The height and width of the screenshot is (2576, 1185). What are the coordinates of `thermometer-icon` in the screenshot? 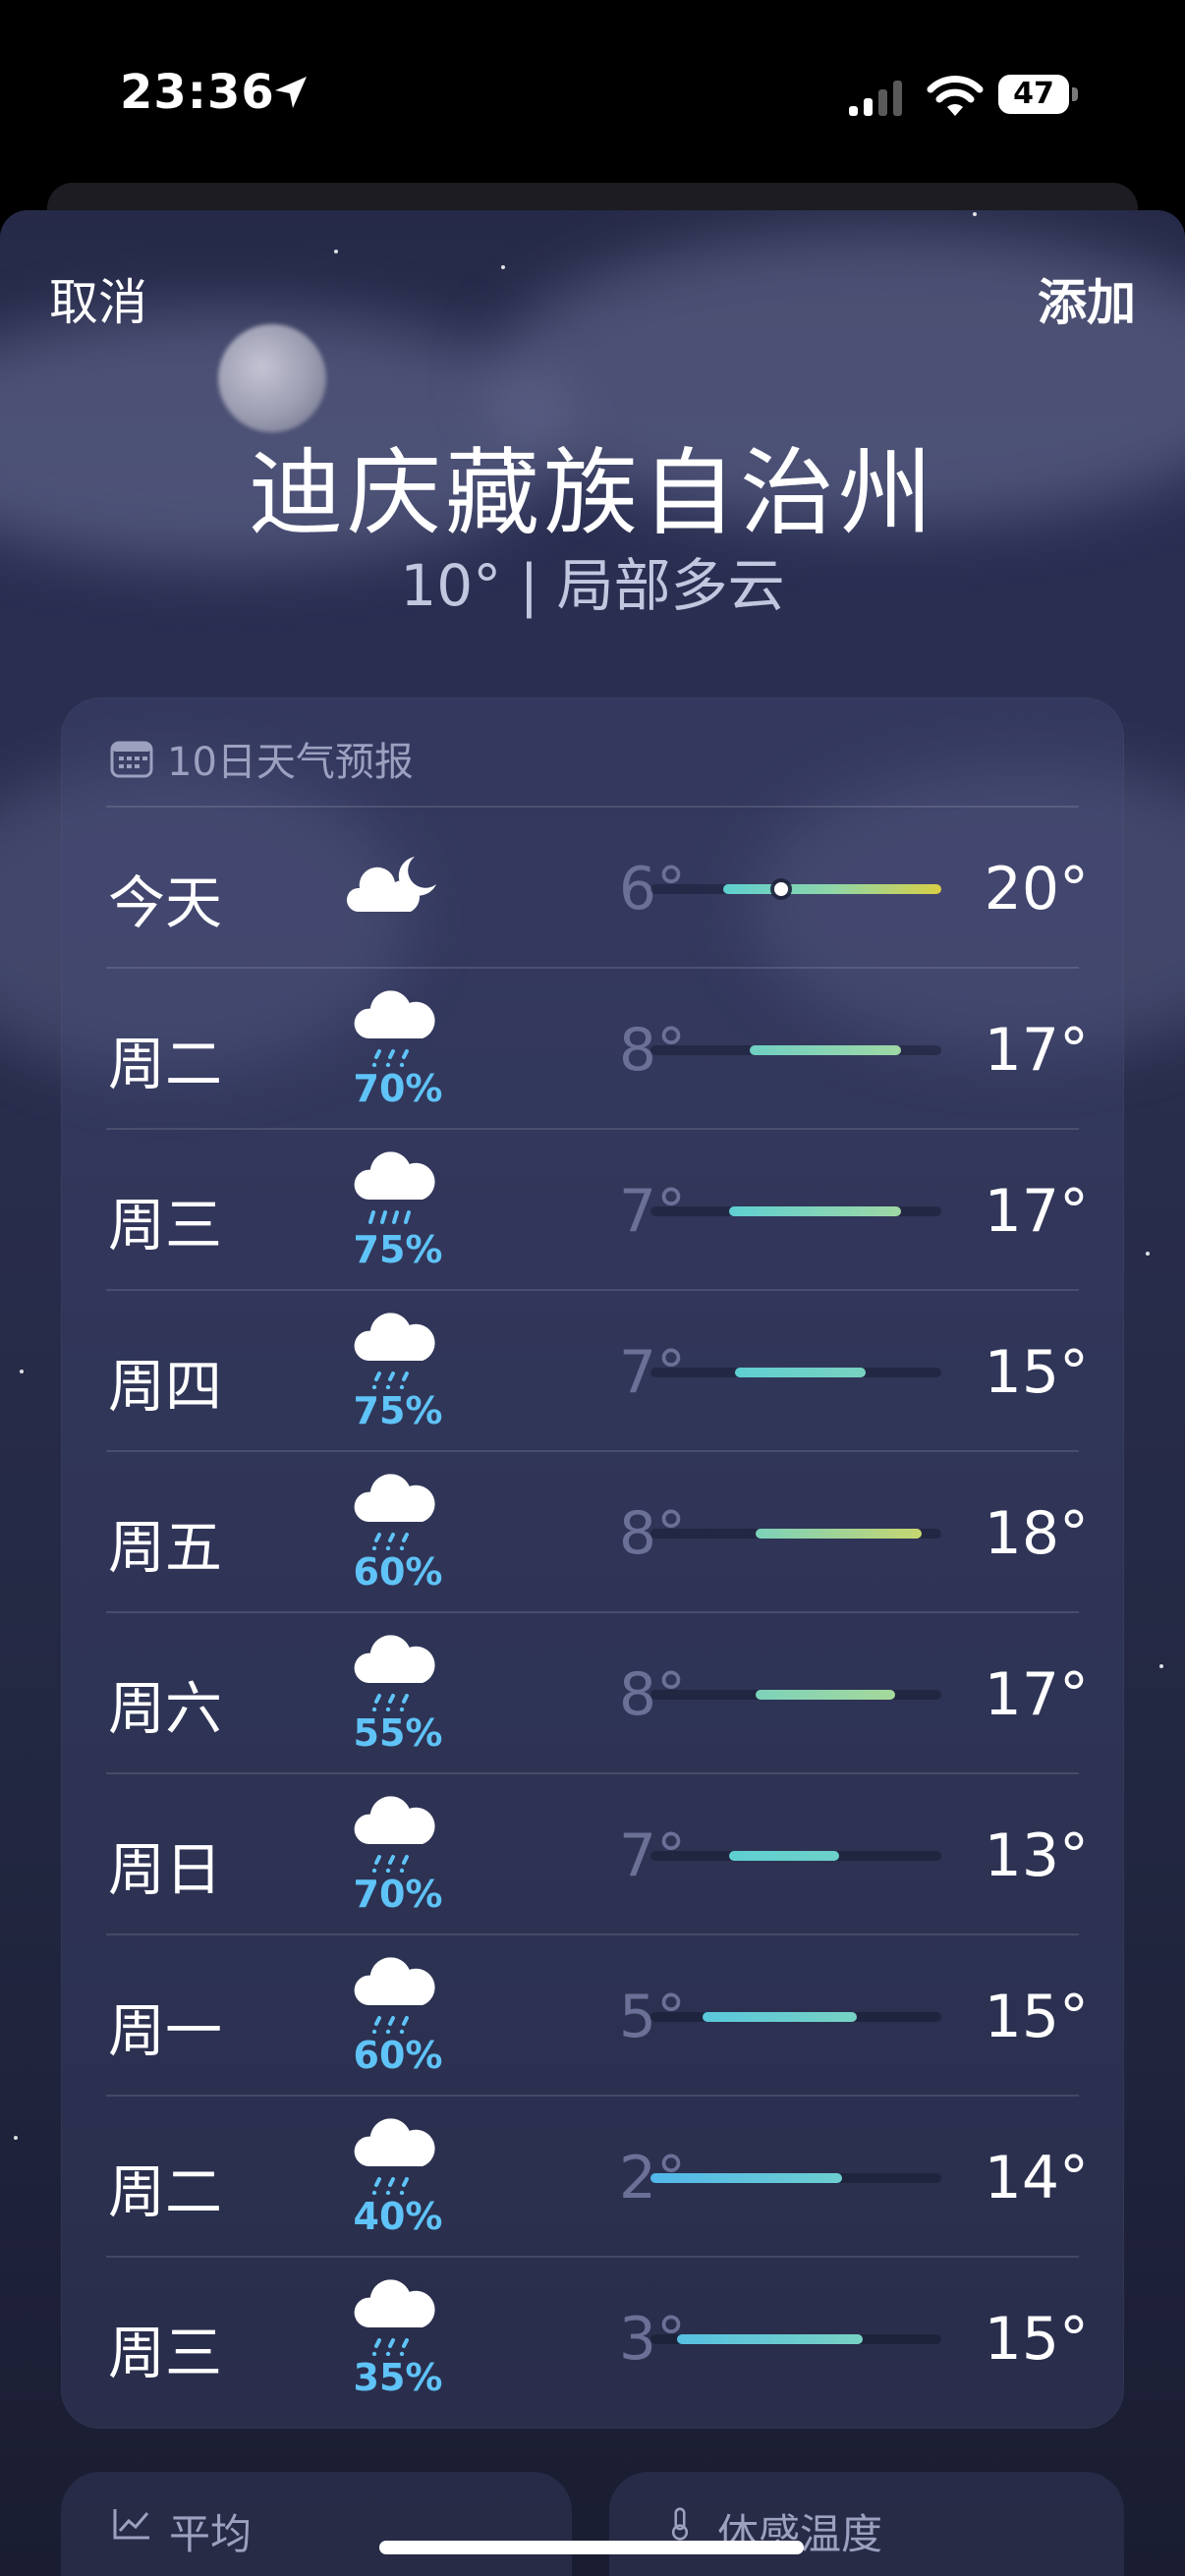 It's located at (680, 2524).